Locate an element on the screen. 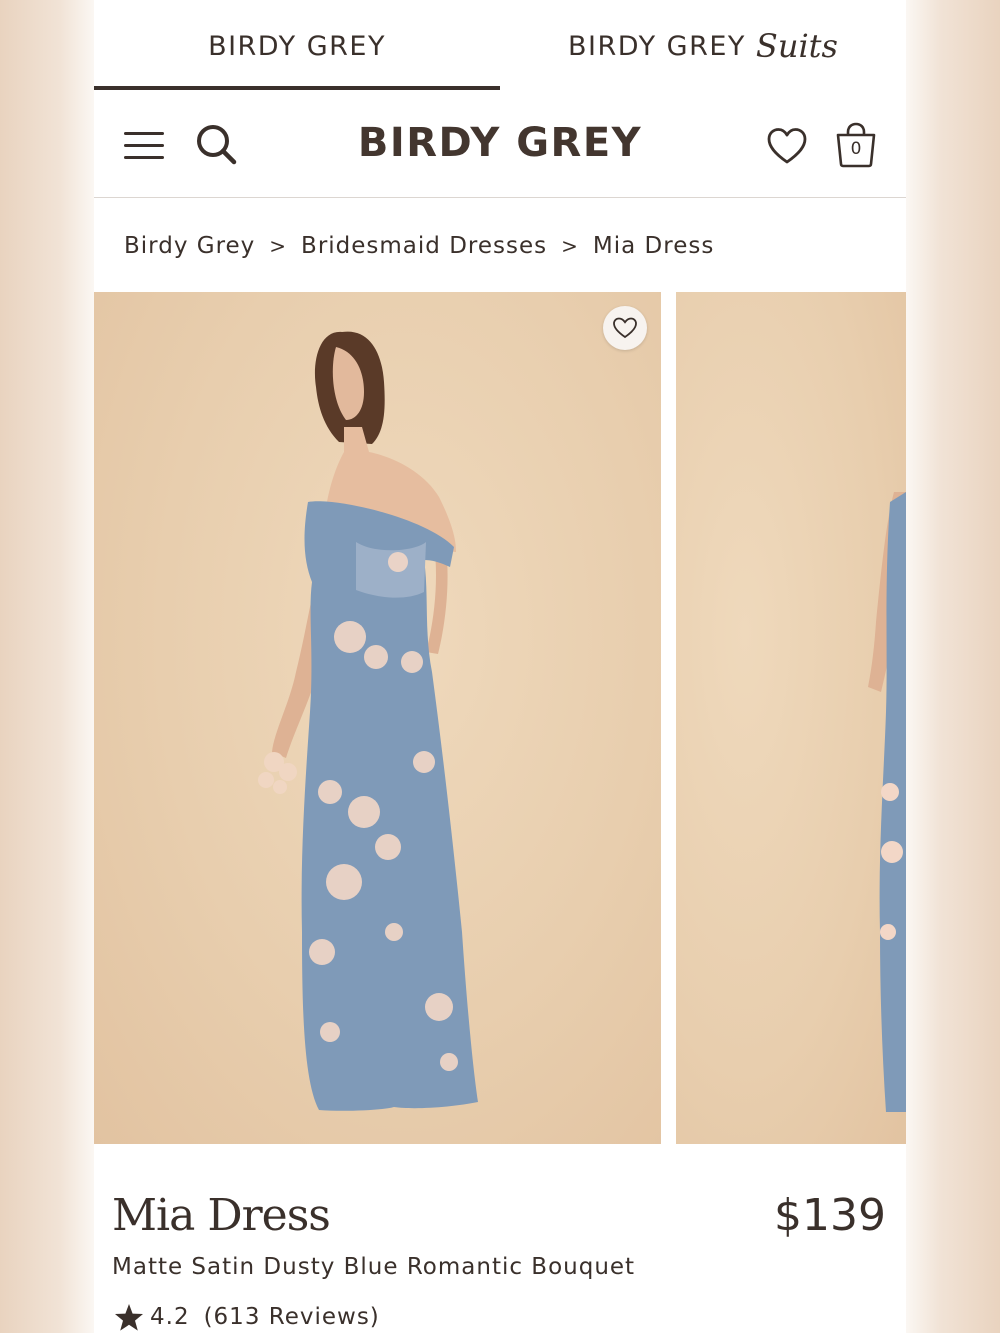  tab-suits-label: BIRDY GREY is located at coordinates (657, 46).